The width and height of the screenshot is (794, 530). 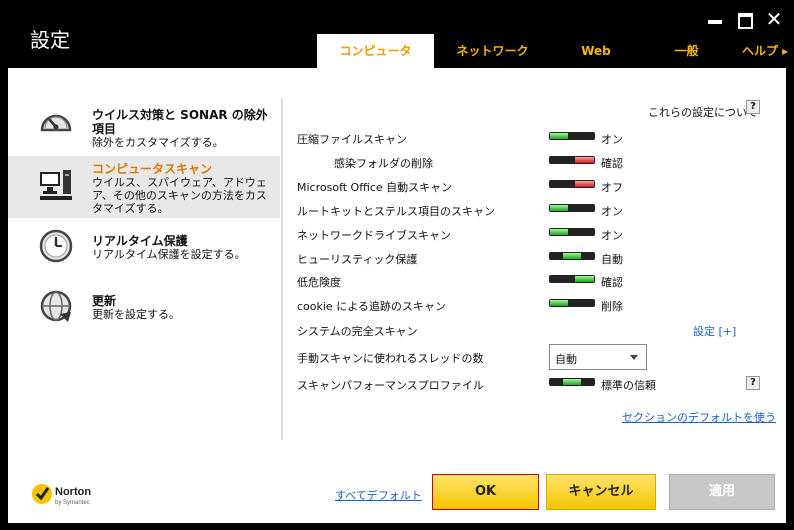 What do you see at coordinates (745, 19) in the screenshot?
I see `maximize-icon` at bounding box center [745, 19].